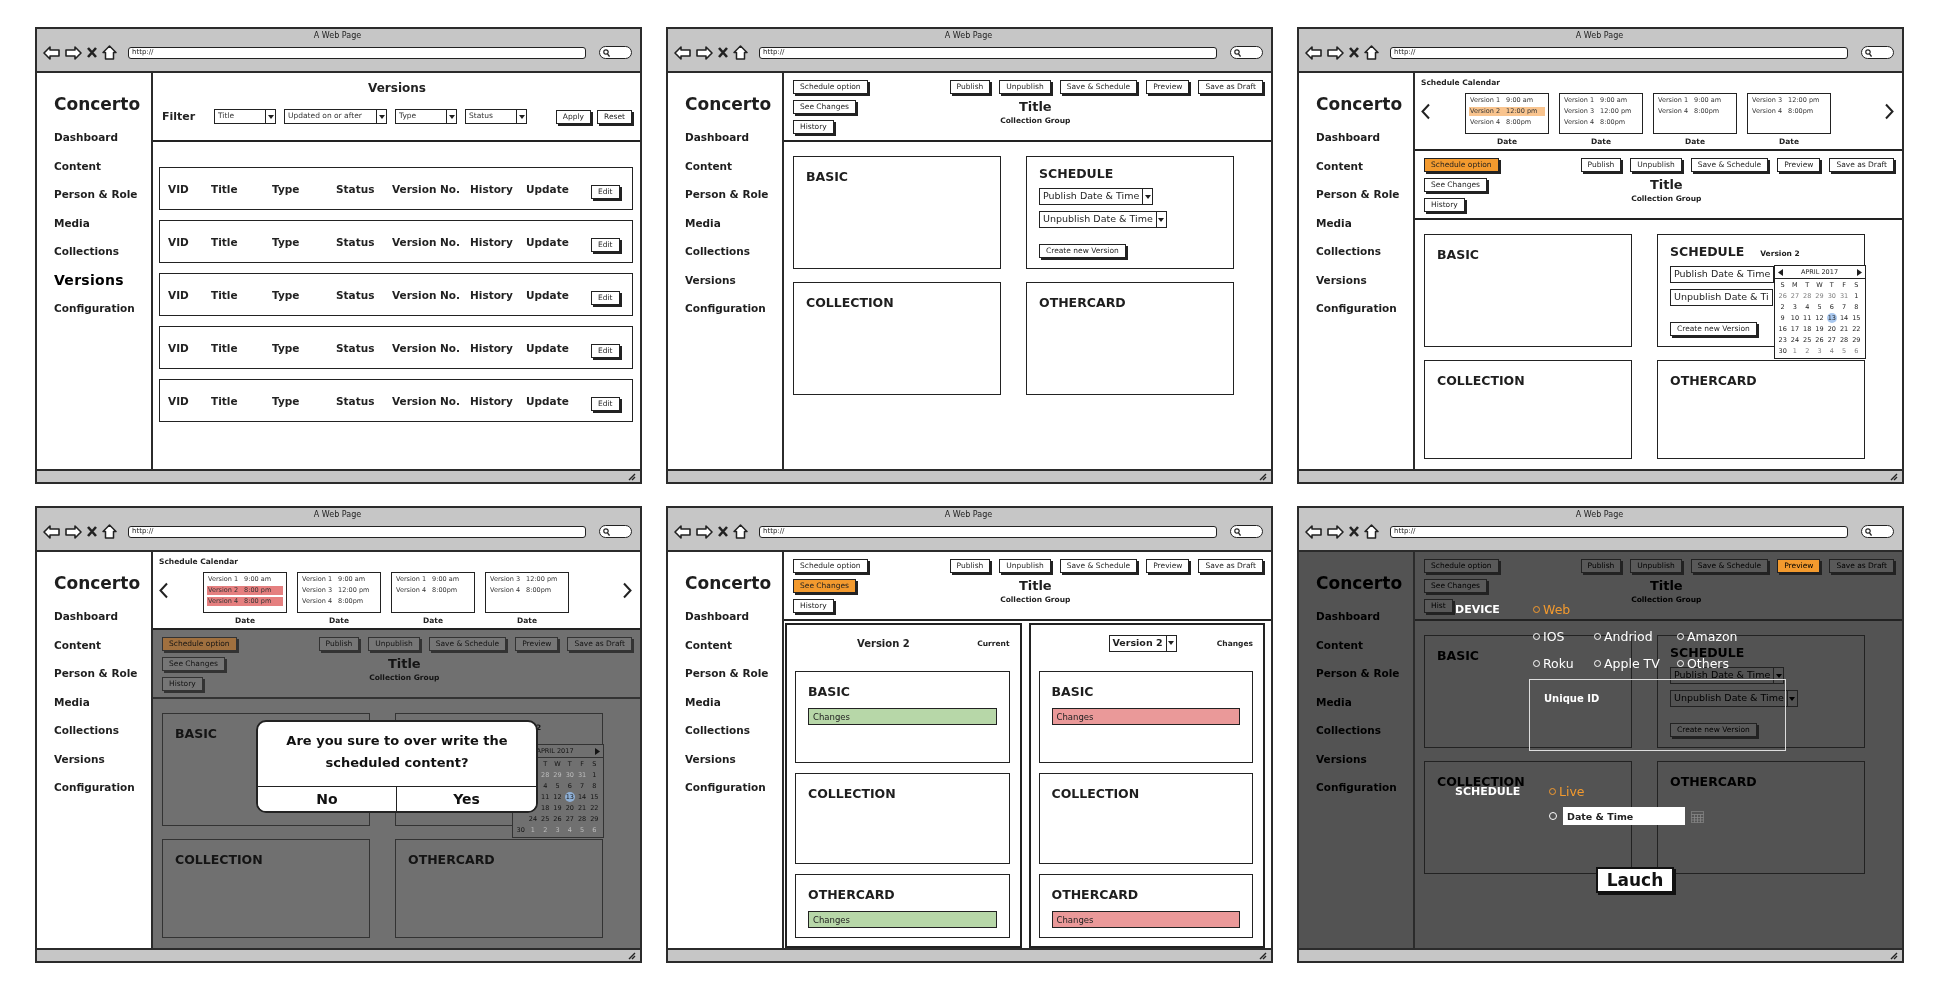 The image size is (1936, 994). Describe the element at coordinates (1567, 791) in the screenshot. I see `radio-option: Live` at that location.